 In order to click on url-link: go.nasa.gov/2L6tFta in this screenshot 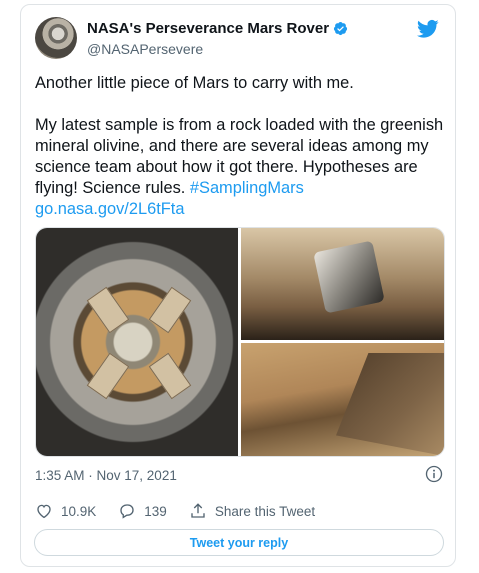, I will do `click(109, 209)`.